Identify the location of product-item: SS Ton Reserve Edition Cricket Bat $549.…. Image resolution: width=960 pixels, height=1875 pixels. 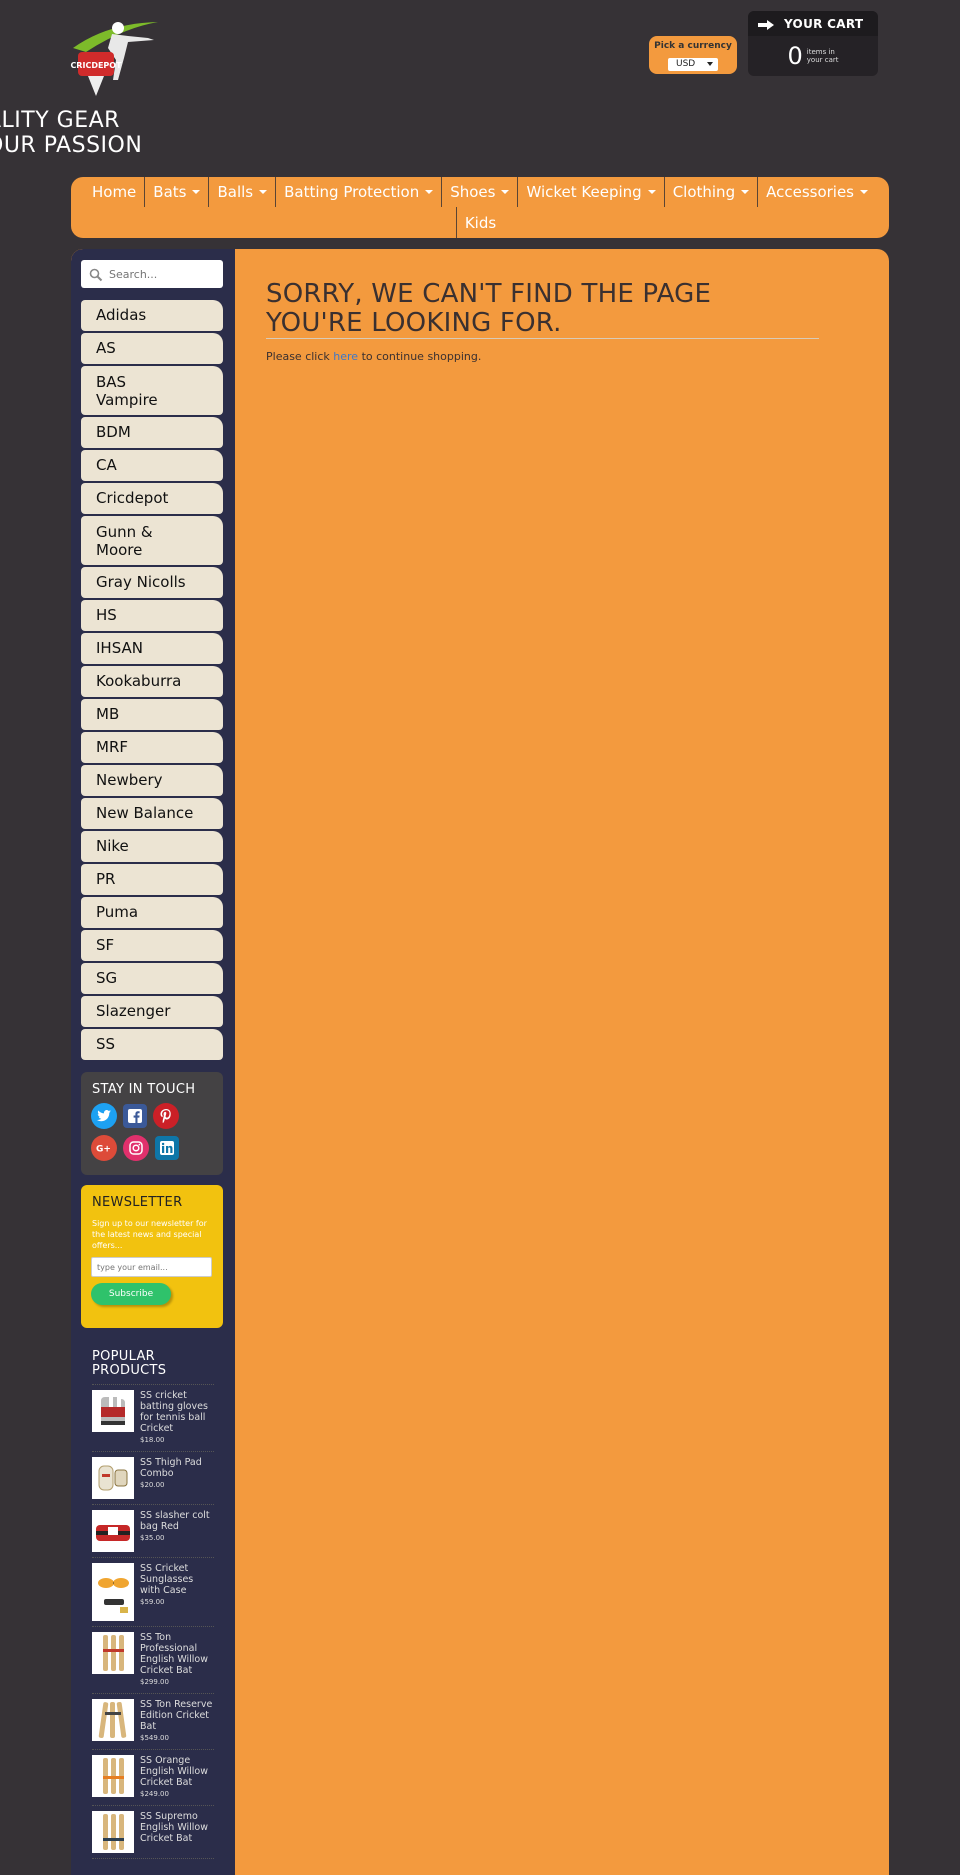
(153, 1722).